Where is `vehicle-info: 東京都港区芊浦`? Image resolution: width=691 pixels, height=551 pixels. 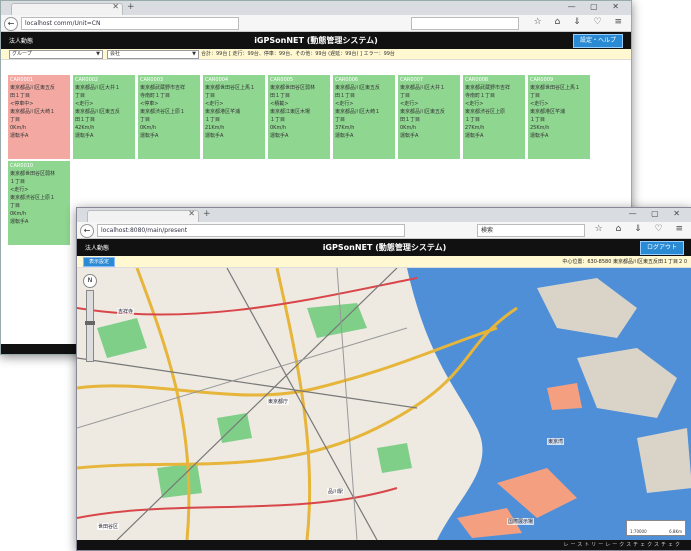
vehicle-info: 東京都港区芊浦 is located at coordinates (548, 112).